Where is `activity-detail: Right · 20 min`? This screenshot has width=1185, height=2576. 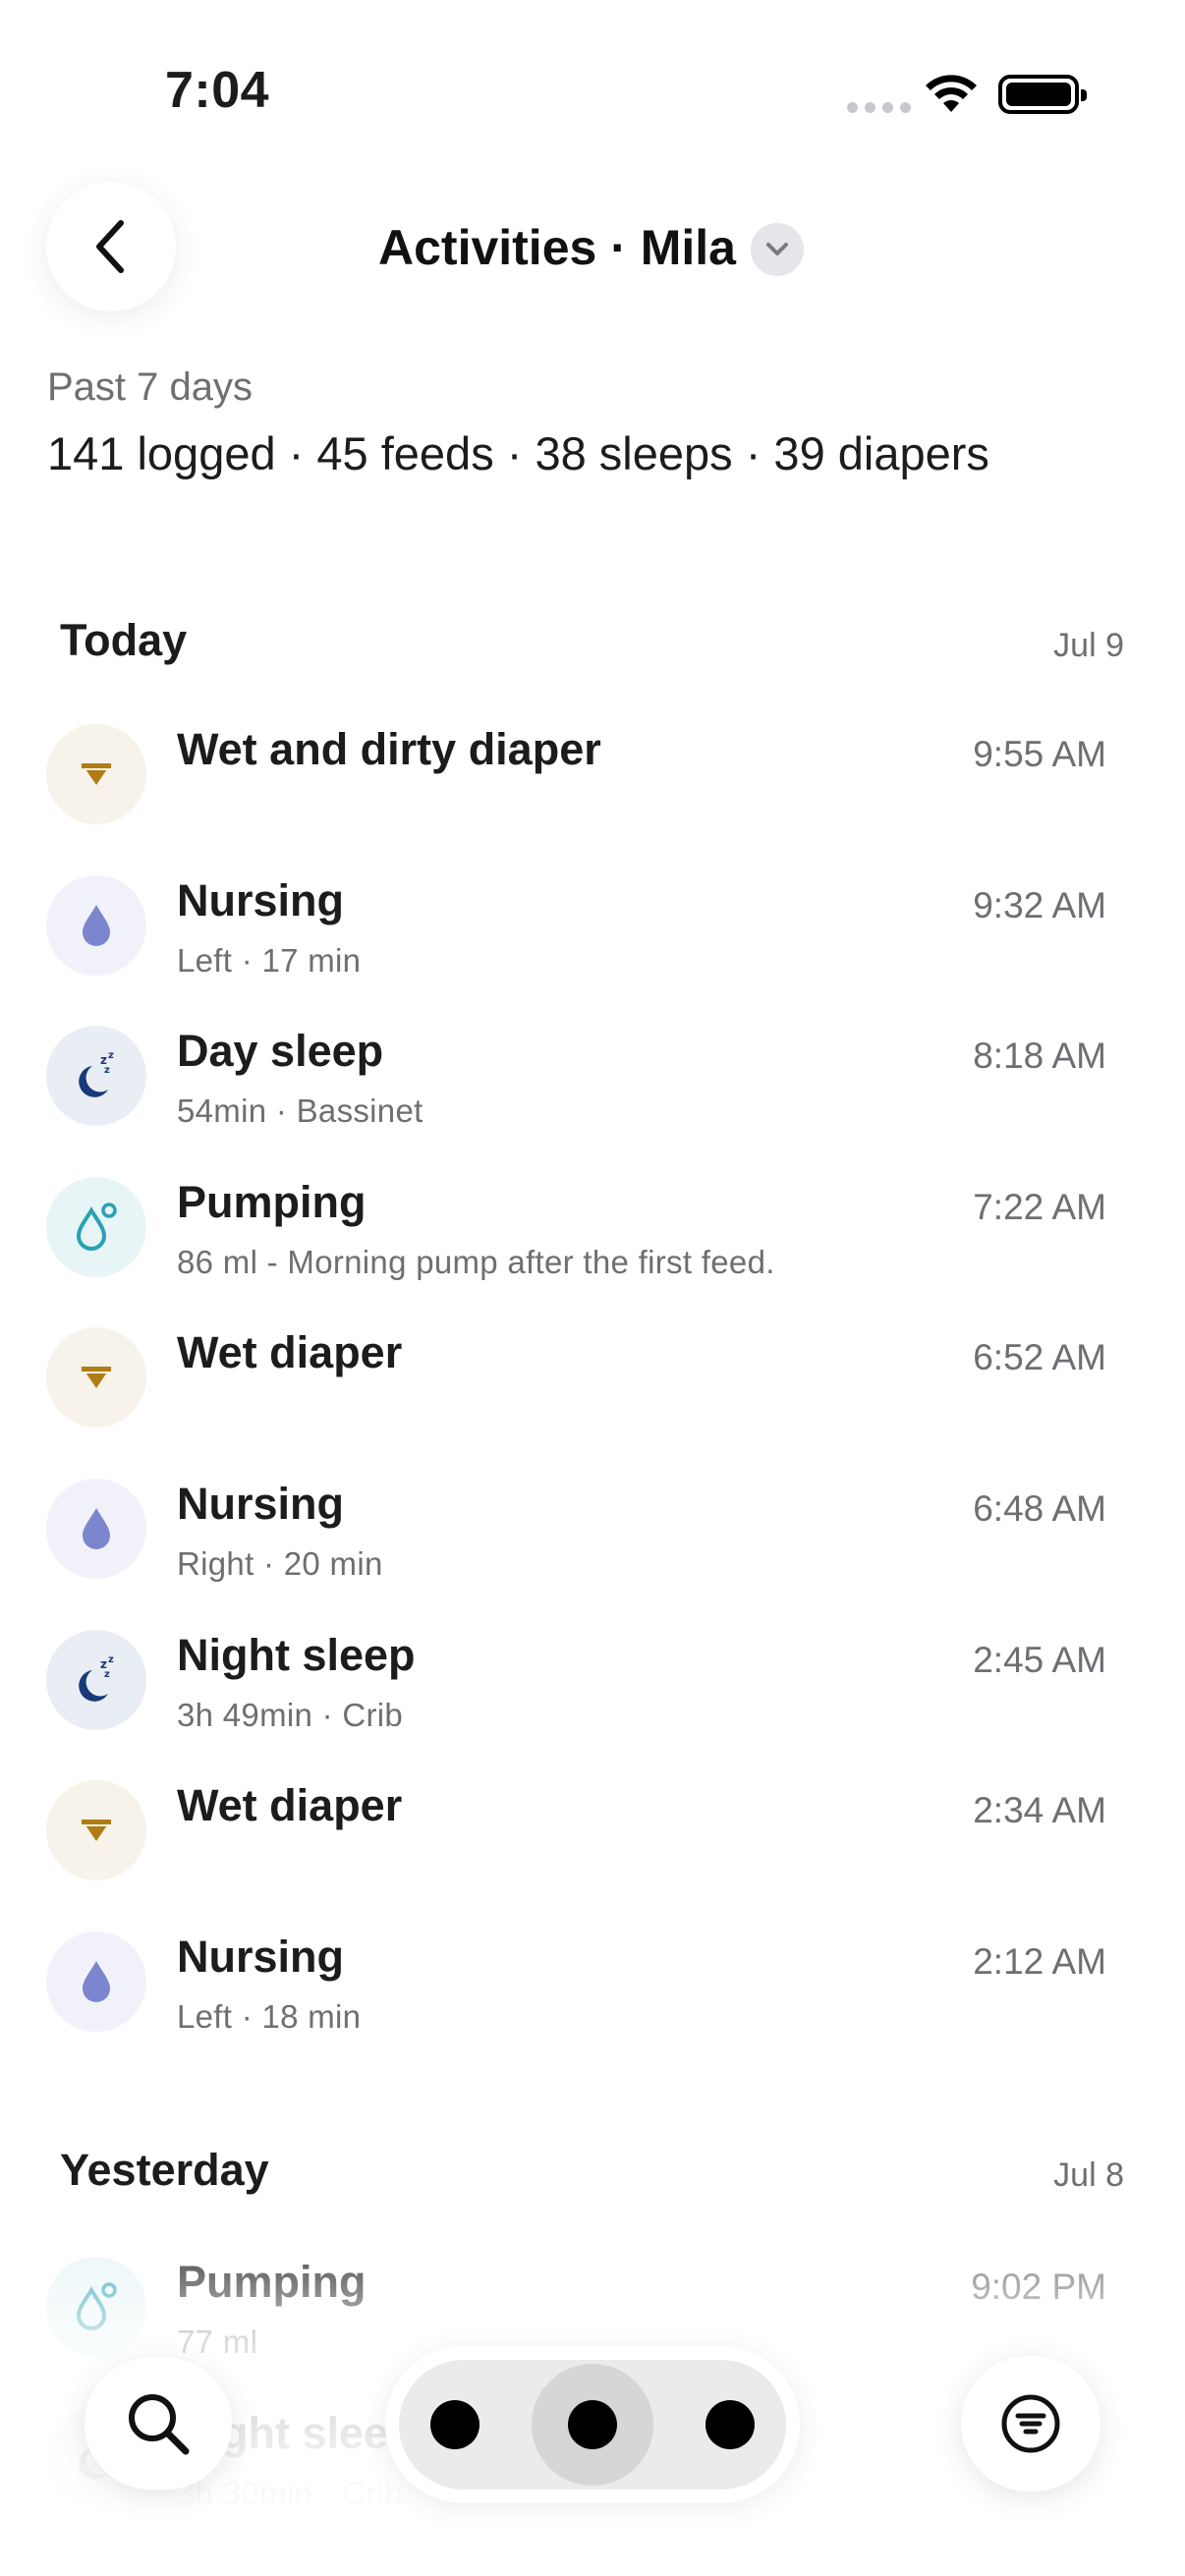
activity-detail: Right · 20 min is located at coordinates (280, 1563).